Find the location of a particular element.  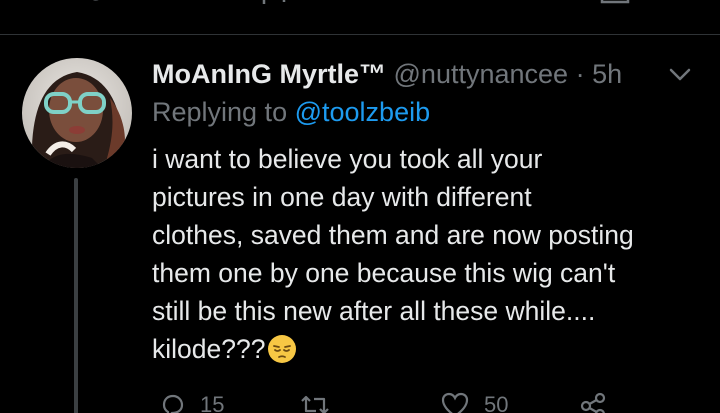

tweet-text-line: them one by one because this wig can't is located at coordinates (384, 273).